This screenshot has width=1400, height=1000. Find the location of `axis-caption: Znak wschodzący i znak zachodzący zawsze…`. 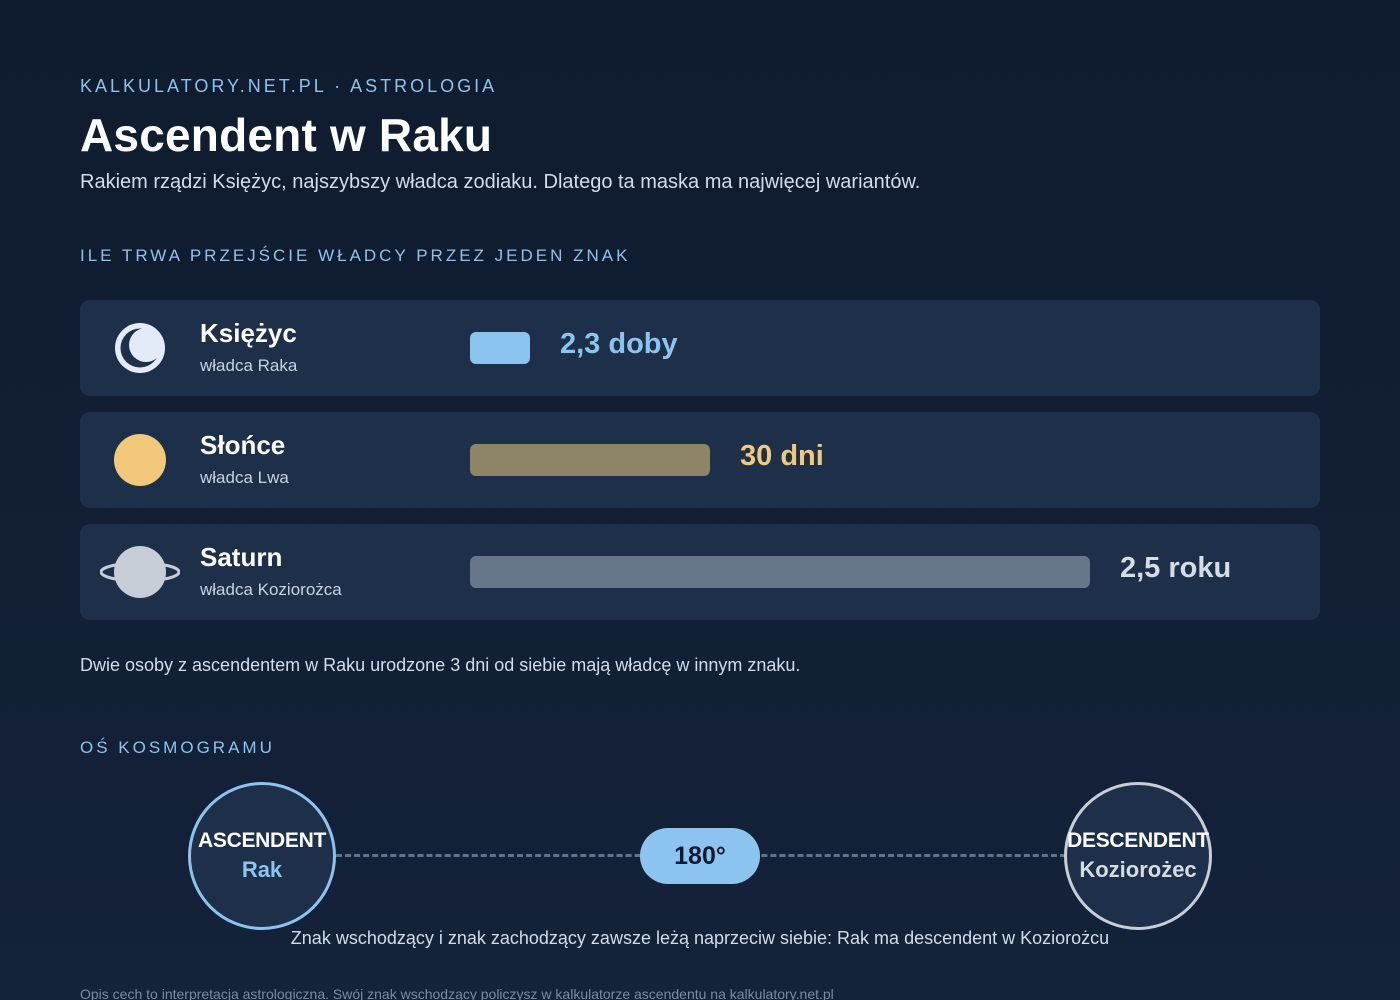

axis-caption: Znak wschodzący i znak zachodzący zawsze… is located at coordinates (700, 938).